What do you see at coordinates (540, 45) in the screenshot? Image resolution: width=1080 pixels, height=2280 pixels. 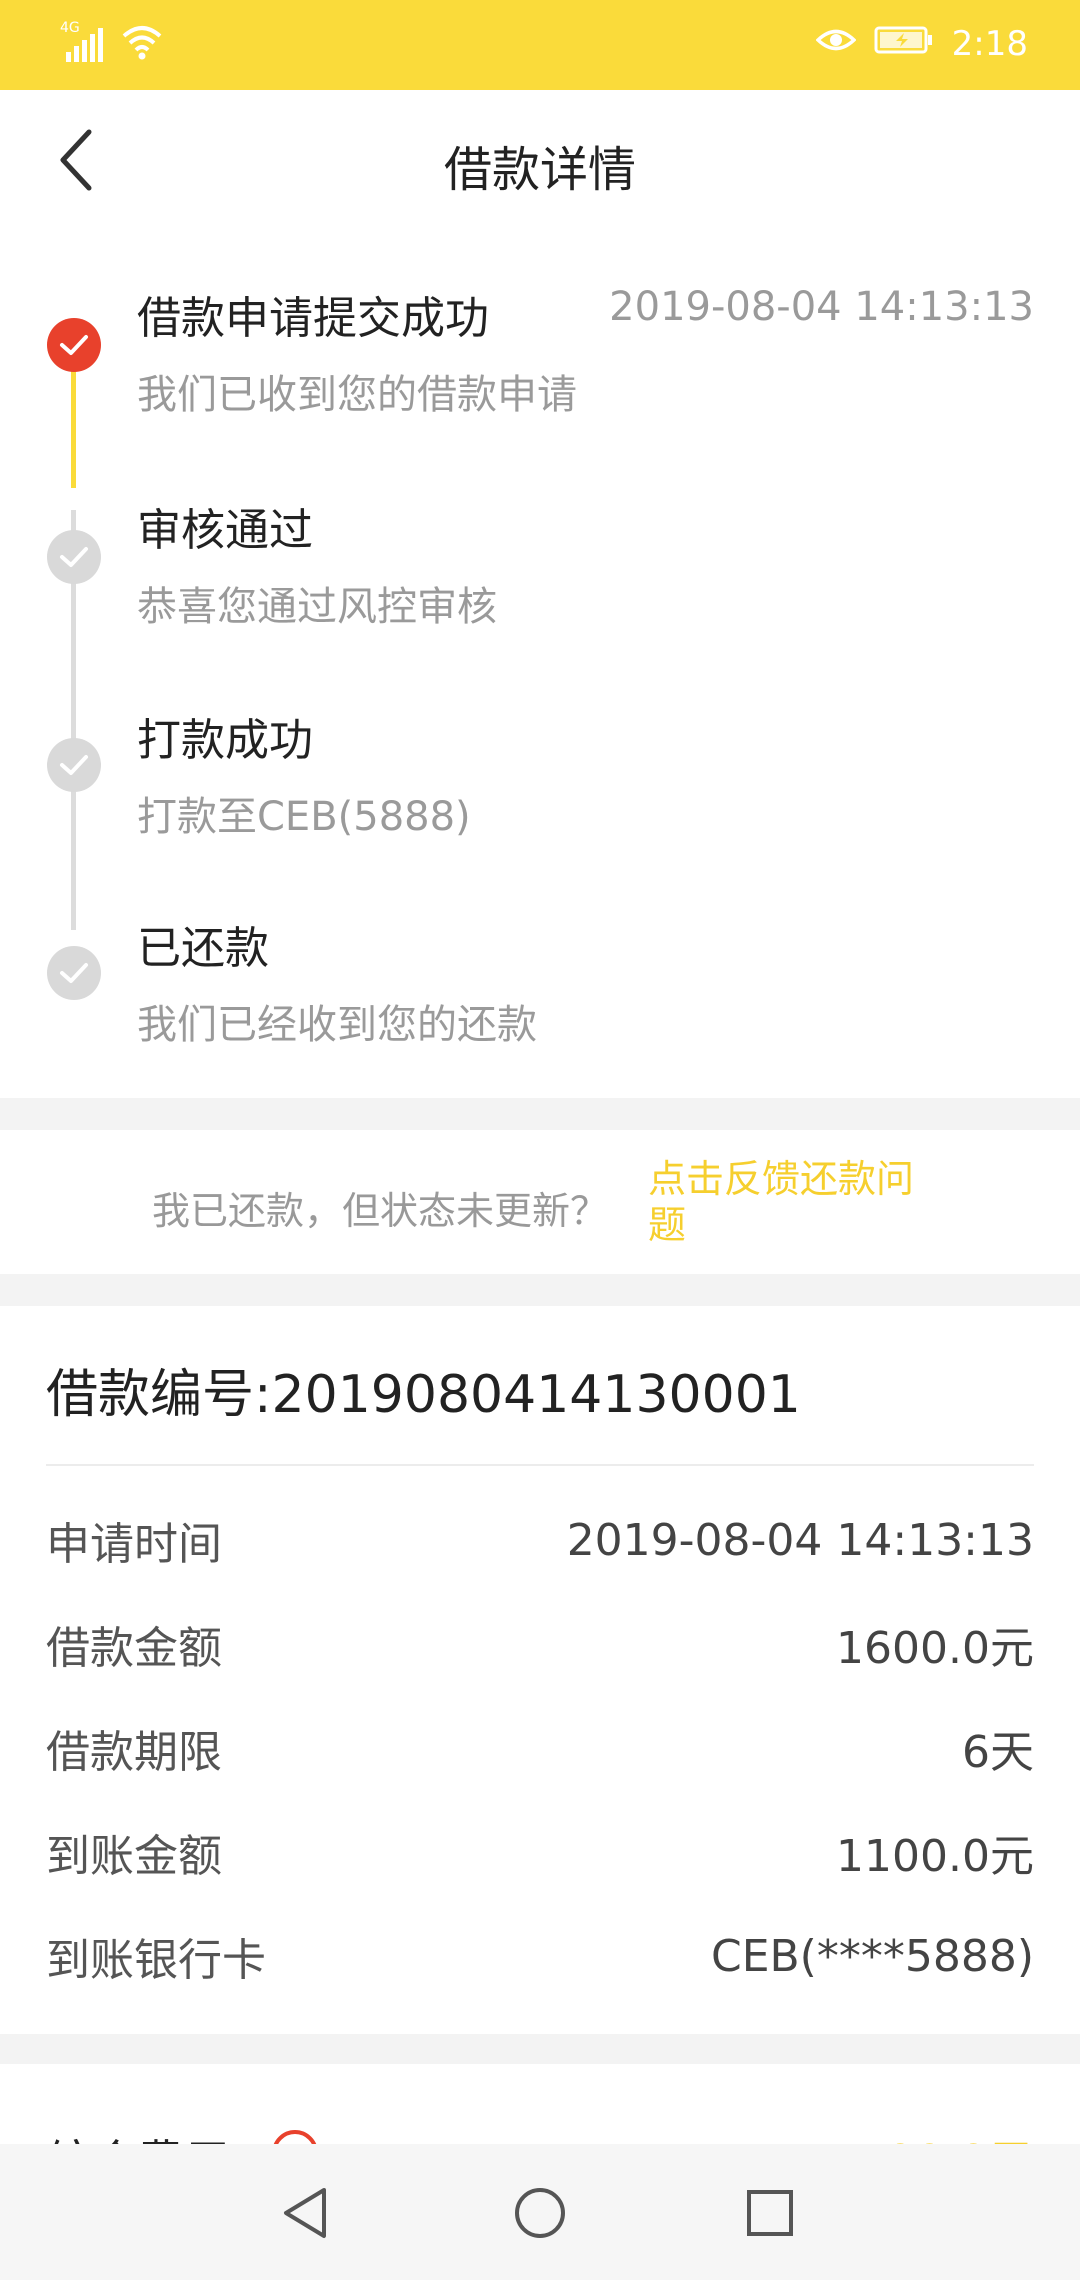 I see `status-bar: 4G 2:18` at bounding box center [540, 45].